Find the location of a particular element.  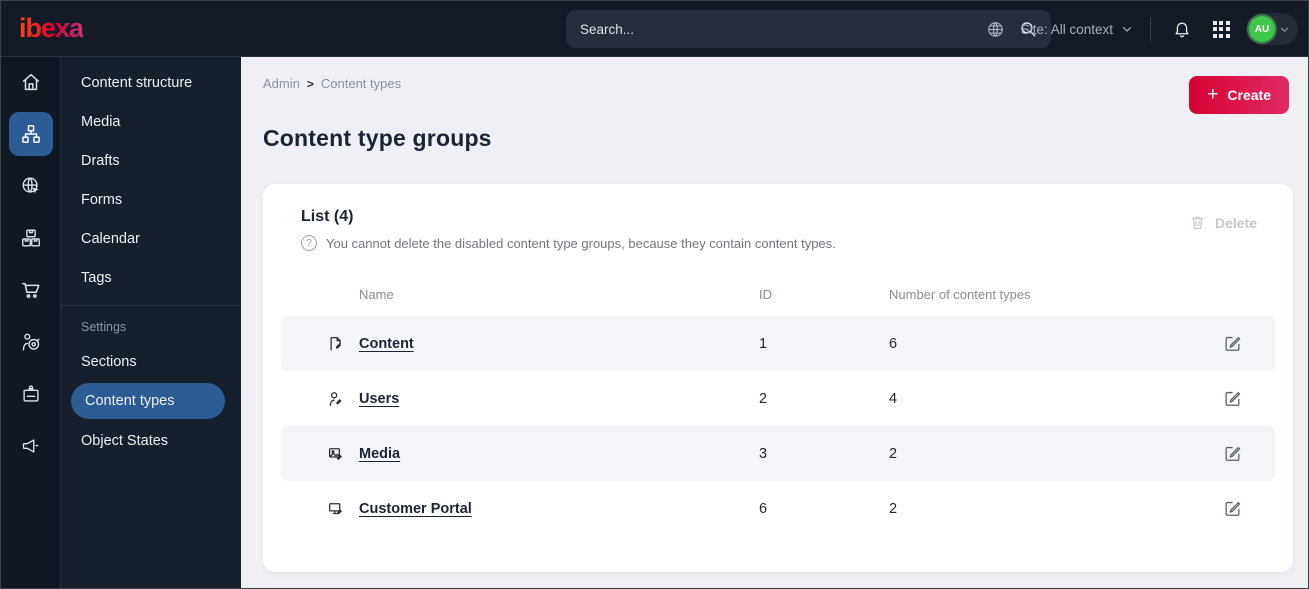

topbar-actions: Site: All context AU is located at coordinates (1140, 29).